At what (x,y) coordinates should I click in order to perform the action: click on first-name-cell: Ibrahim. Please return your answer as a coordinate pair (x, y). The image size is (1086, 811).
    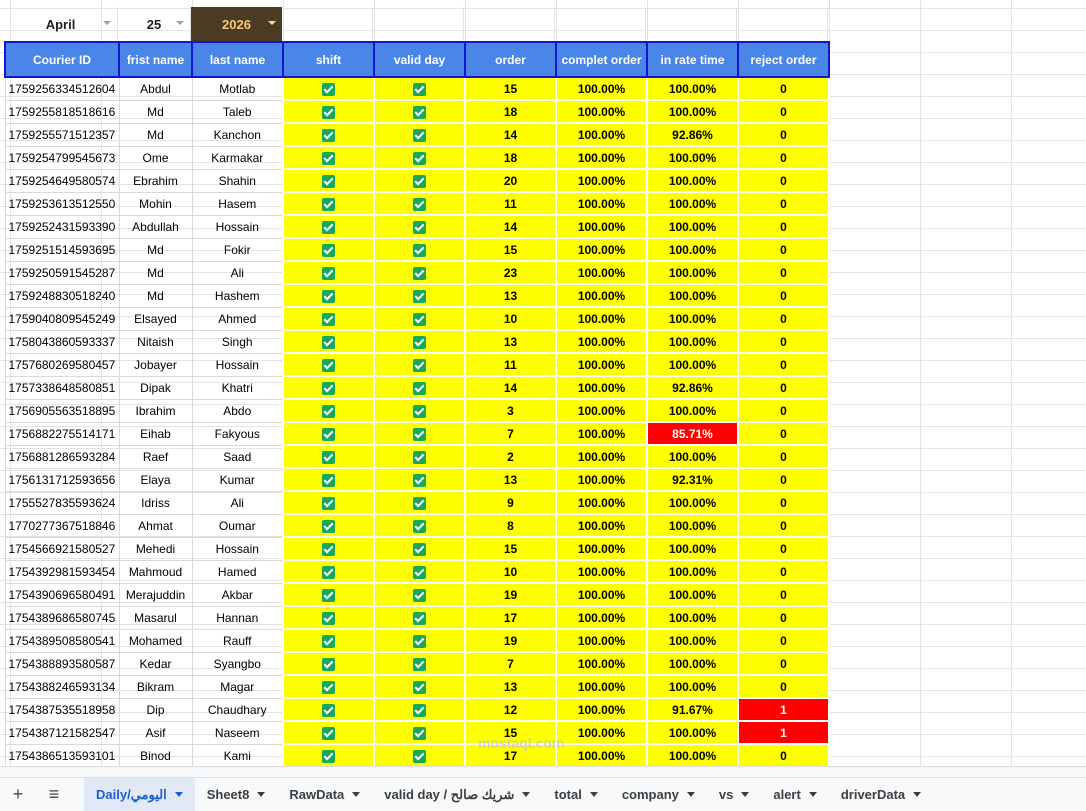
    Looking at the image, I should click on (155, 410).